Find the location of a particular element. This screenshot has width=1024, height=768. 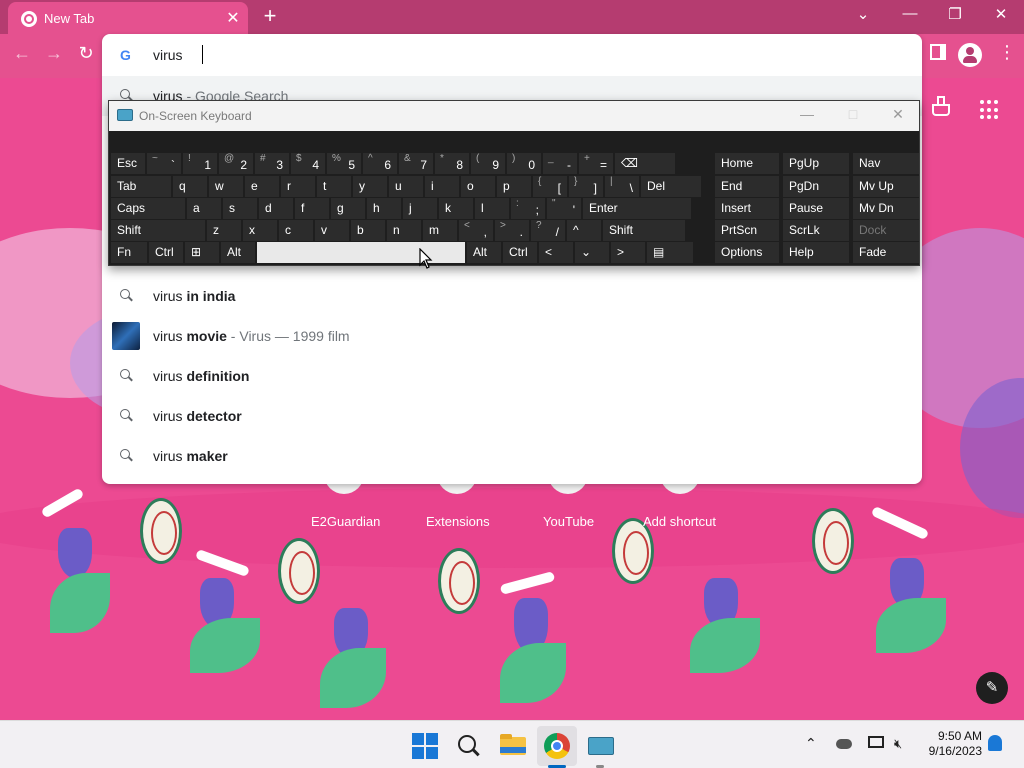

osk-key: Shift is located at coordinates (158, 230).